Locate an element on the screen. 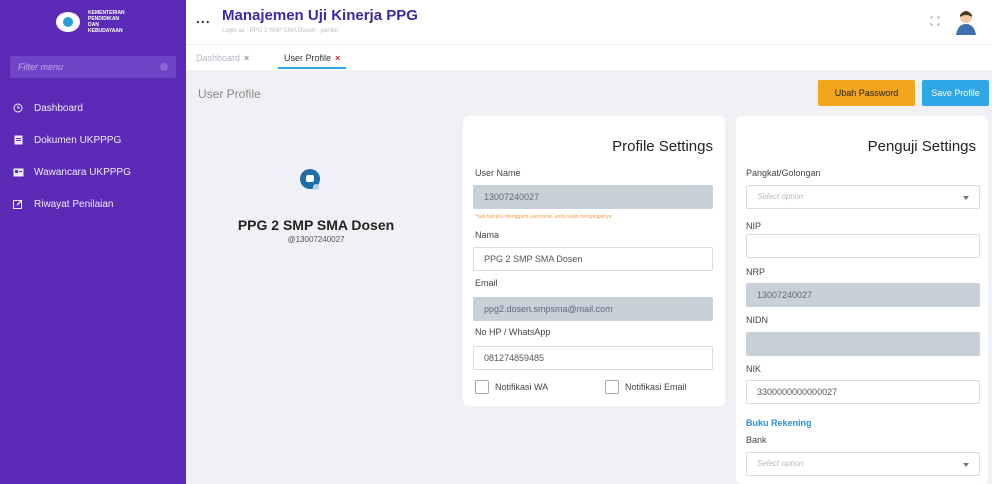 The image size is (992, 484). tab-dashboard: Dashboard × is located at coordinates (222, 60).